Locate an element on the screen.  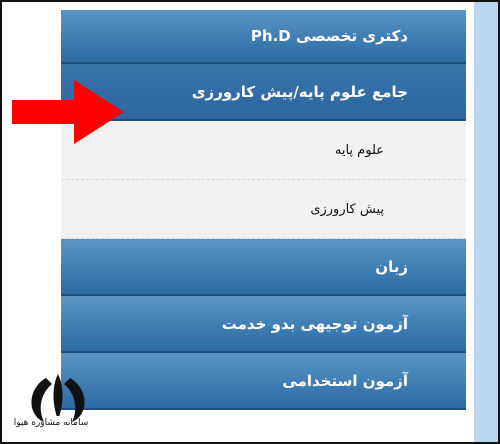
red-arrow-icon is located at coordinates (68, 112).